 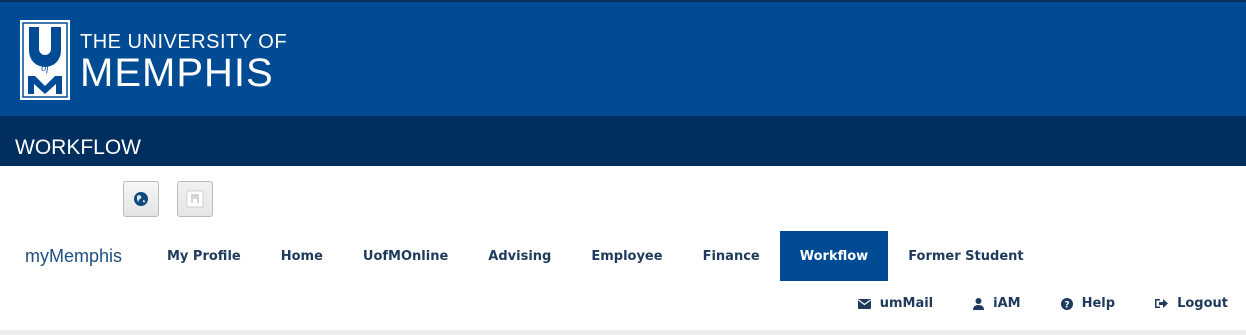 I want to click on page-title: WORKFLOW, so click(x=78, y=147).